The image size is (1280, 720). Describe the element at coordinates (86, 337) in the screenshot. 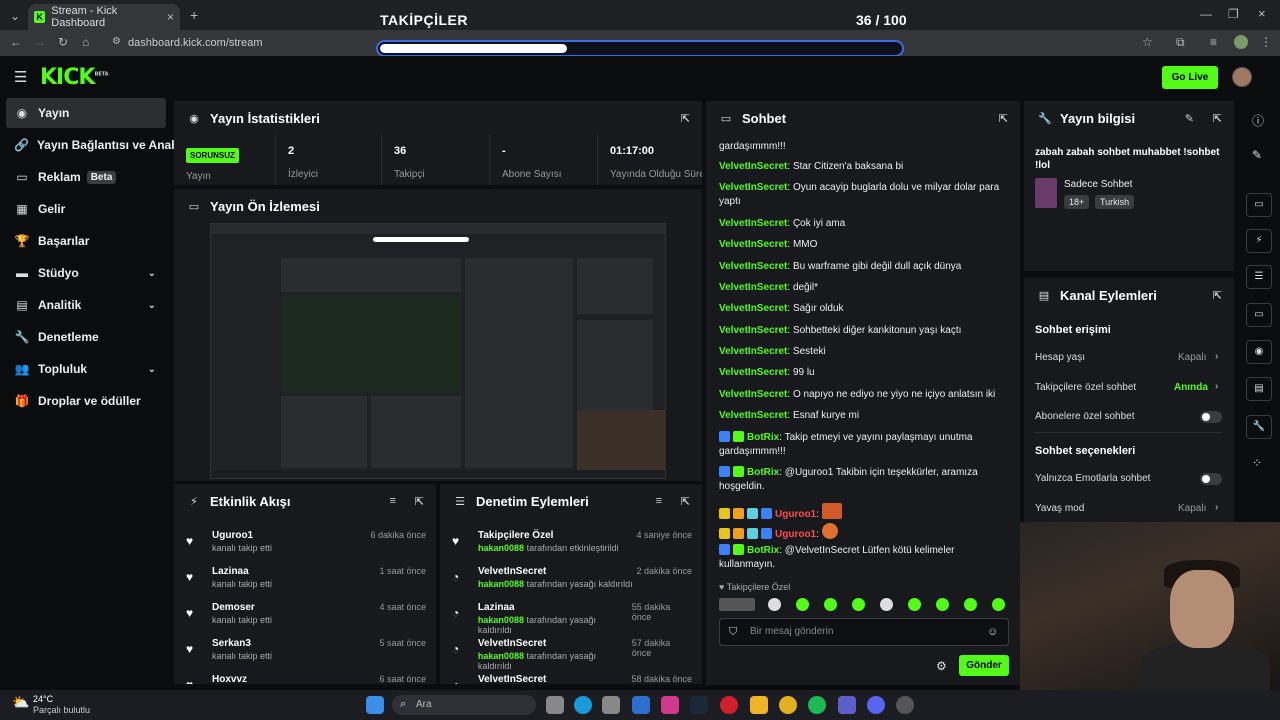

I see `sidebar-item-denetleme: 🔧 Denetleme` at that location.